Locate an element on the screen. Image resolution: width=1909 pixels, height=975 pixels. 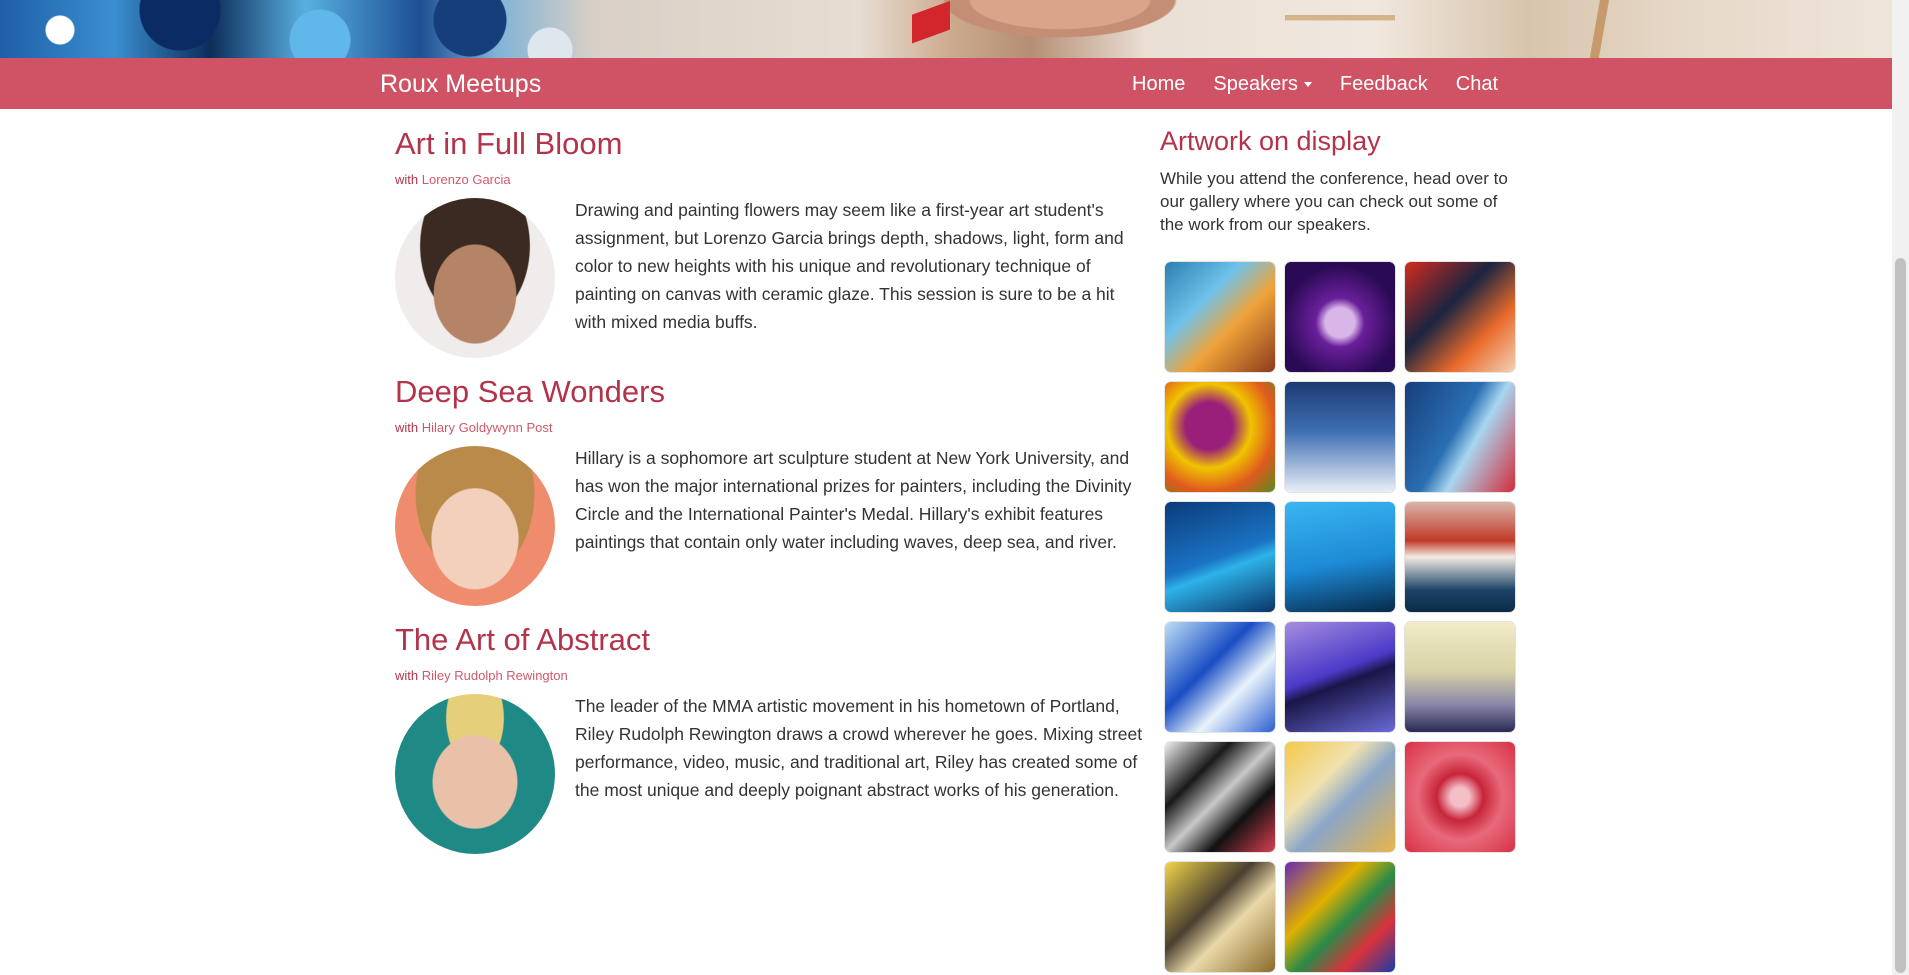
scrollbar-thumb is located at coordinates (1900, 615).